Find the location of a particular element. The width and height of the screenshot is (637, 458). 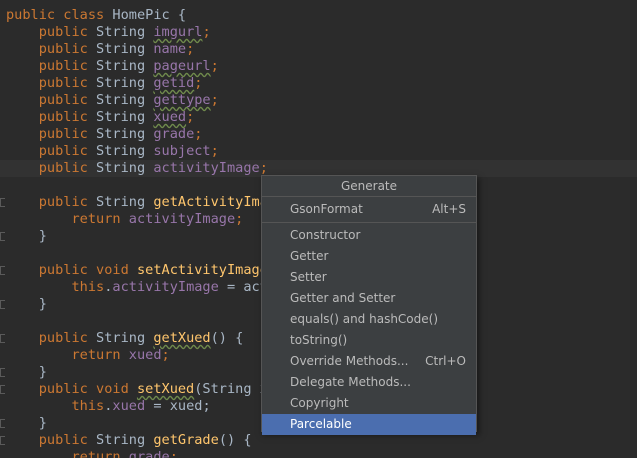

code-token: imgurl is located at coordinates (178, 32).